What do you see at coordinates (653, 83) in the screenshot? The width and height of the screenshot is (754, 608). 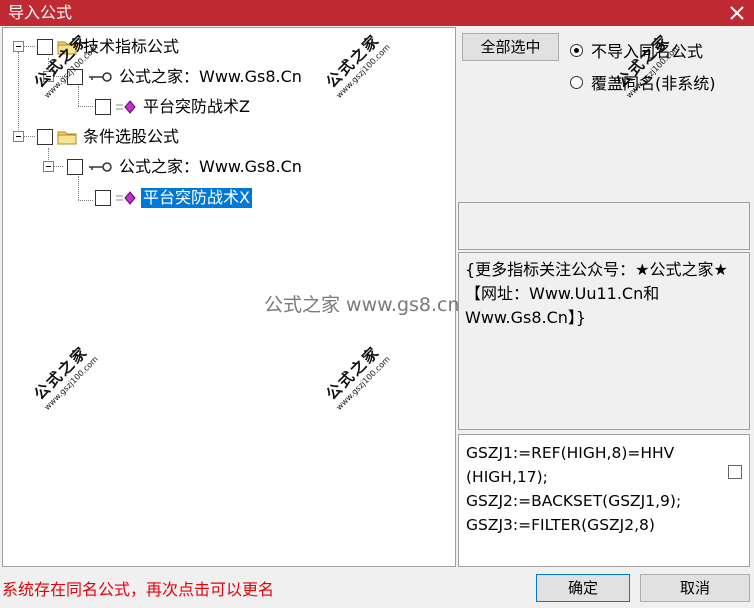 I see `radio-overwrite-label: 覆盖同名(非系统)` at bounding box center [653, 83].